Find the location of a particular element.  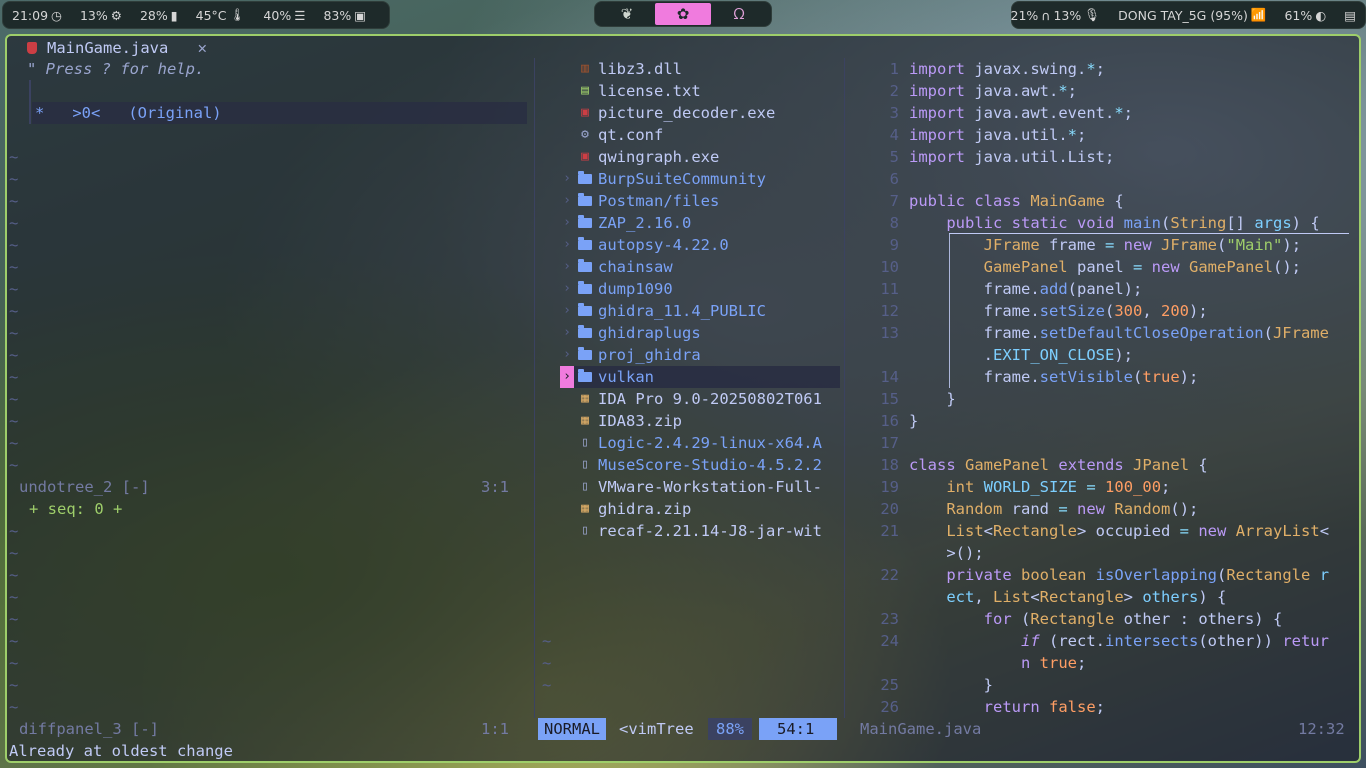

code-line: int WORLD_SIZE = 100_00; is located at coordinates (1039, 487).